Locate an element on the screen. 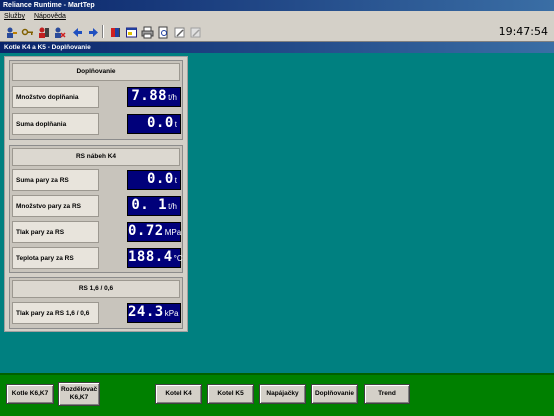 Image resolution: width=554 pixels, height=416 pixels. menu-sluzby: Služby is located at coordinates (14, 16).